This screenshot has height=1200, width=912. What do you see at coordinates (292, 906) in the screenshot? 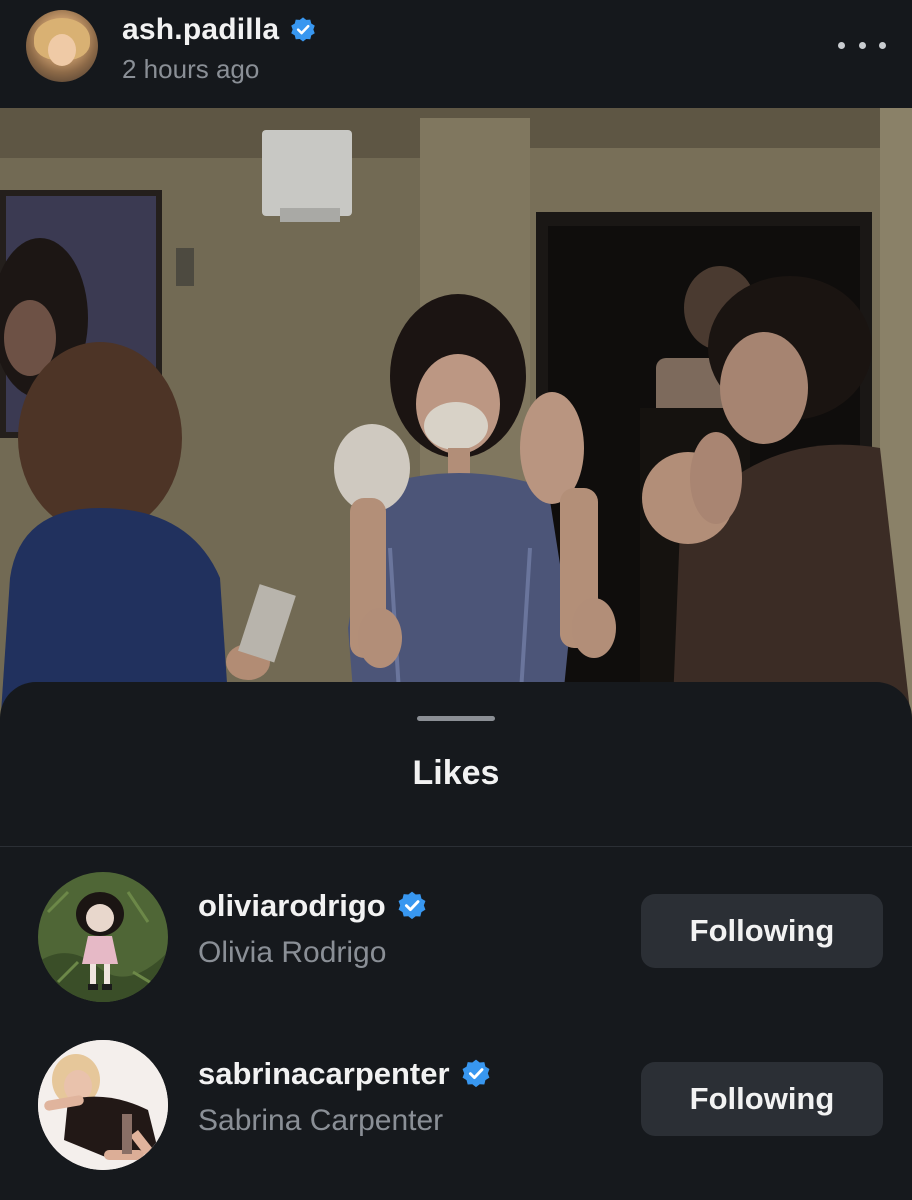
I see `user-username: oliviarodrigo` at bounding box center [292, 906].